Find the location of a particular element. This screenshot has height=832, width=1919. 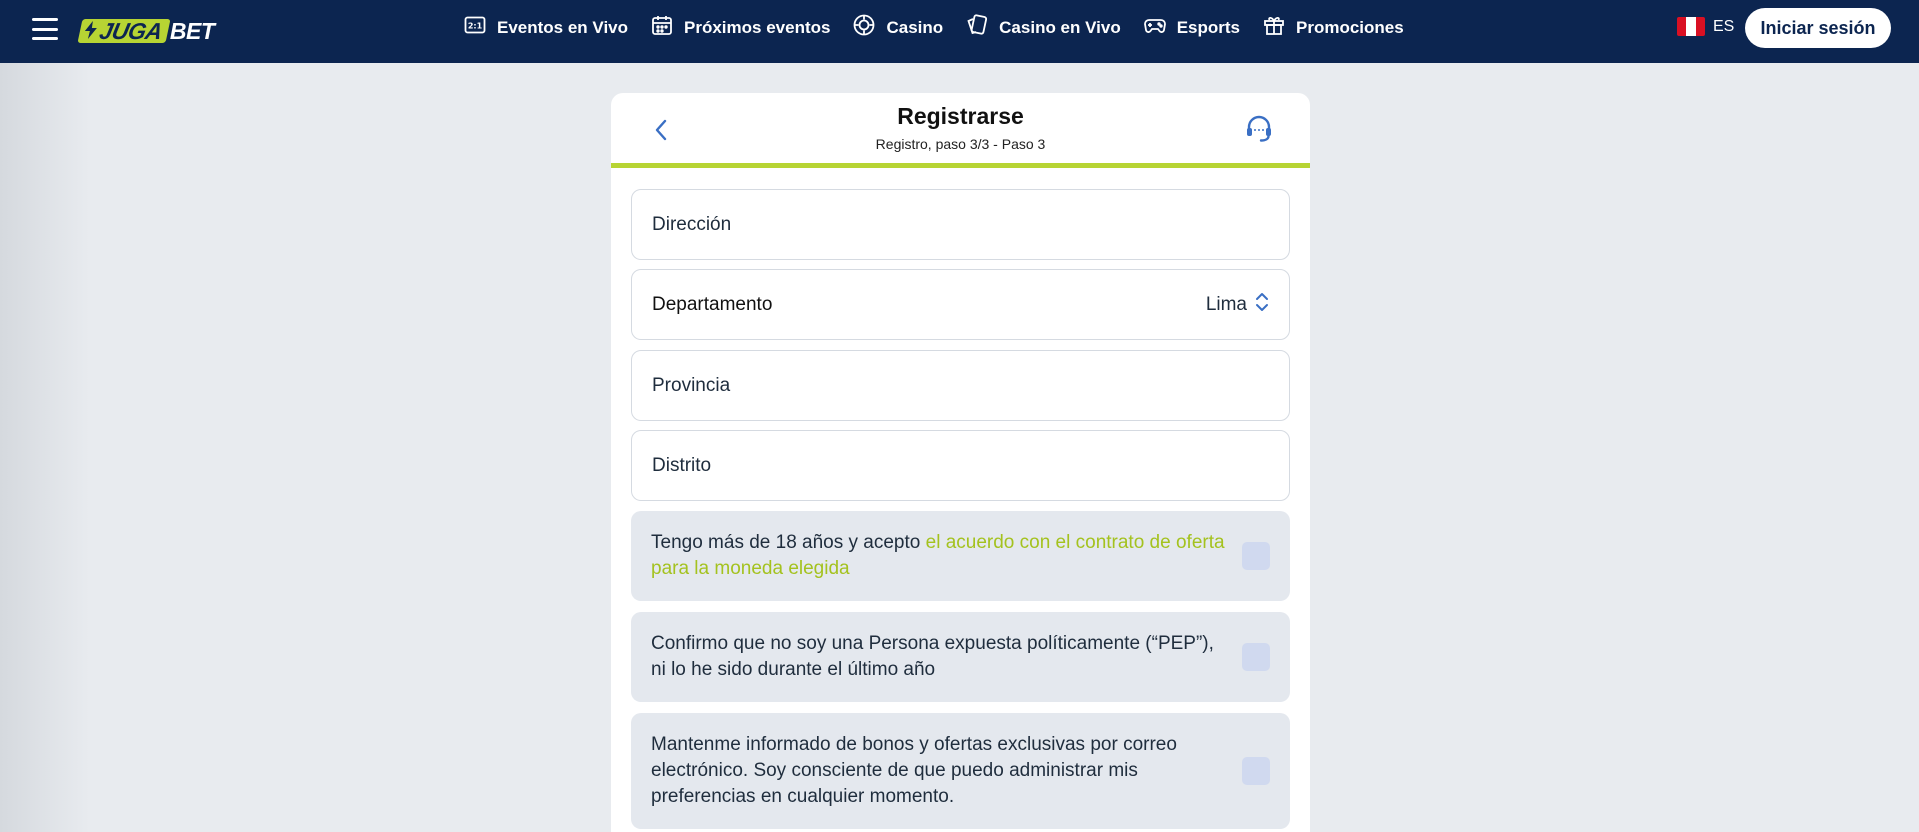

nav-item-promotions: Promociones is located at coordinates (1333, 27).